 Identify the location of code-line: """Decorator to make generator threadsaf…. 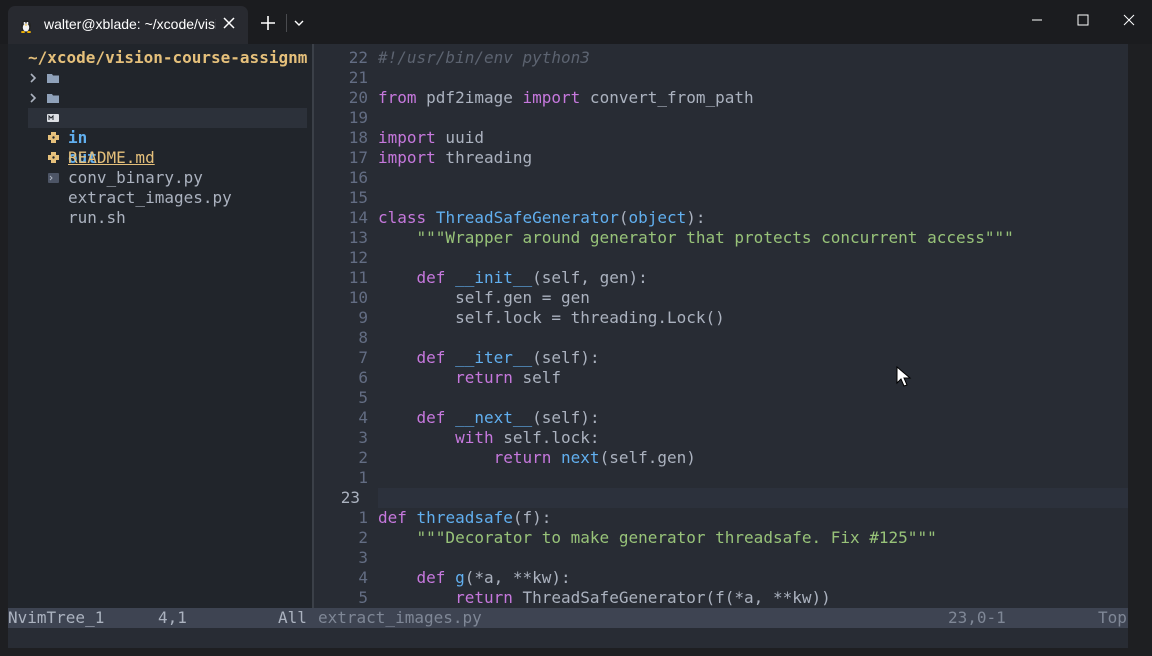
(657, 538).